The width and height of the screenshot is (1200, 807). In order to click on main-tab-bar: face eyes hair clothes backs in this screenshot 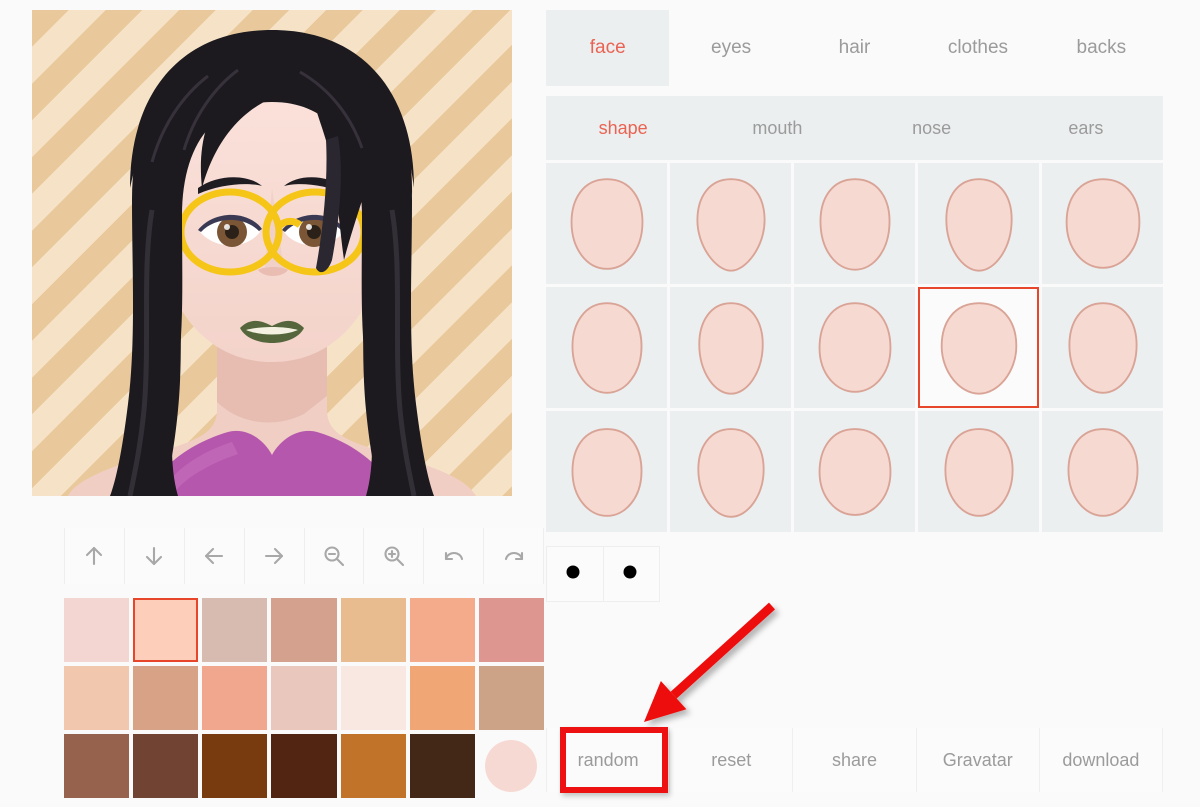, I will do `click(855, 48)`.